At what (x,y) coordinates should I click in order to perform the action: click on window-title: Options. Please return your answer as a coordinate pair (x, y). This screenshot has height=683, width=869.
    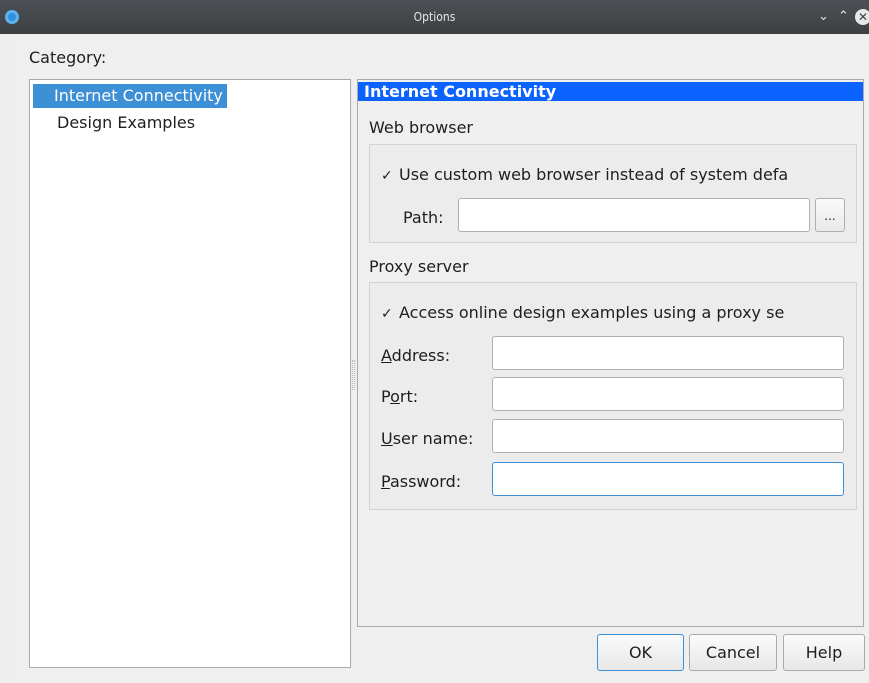
    Looking at the image, I should click on (434, 17).